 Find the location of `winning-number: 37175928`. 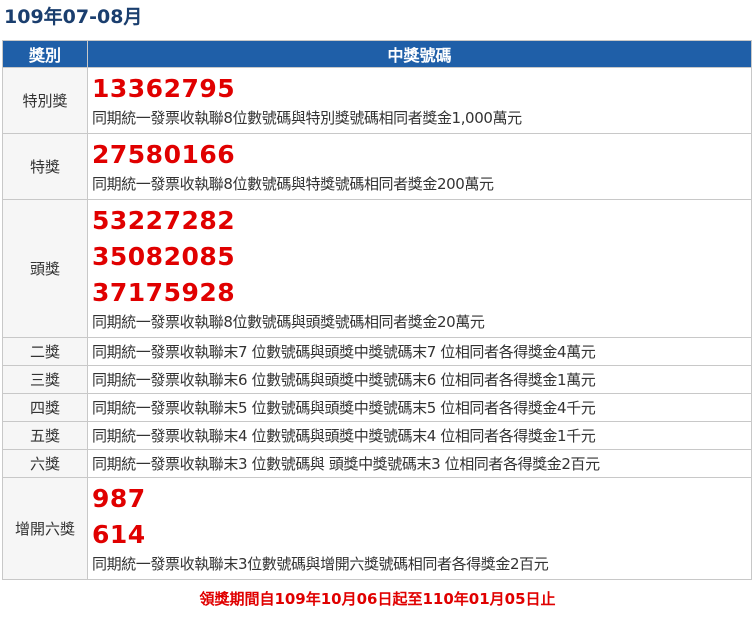

winning-number: 37175928 is located at coordinates (164, 292).